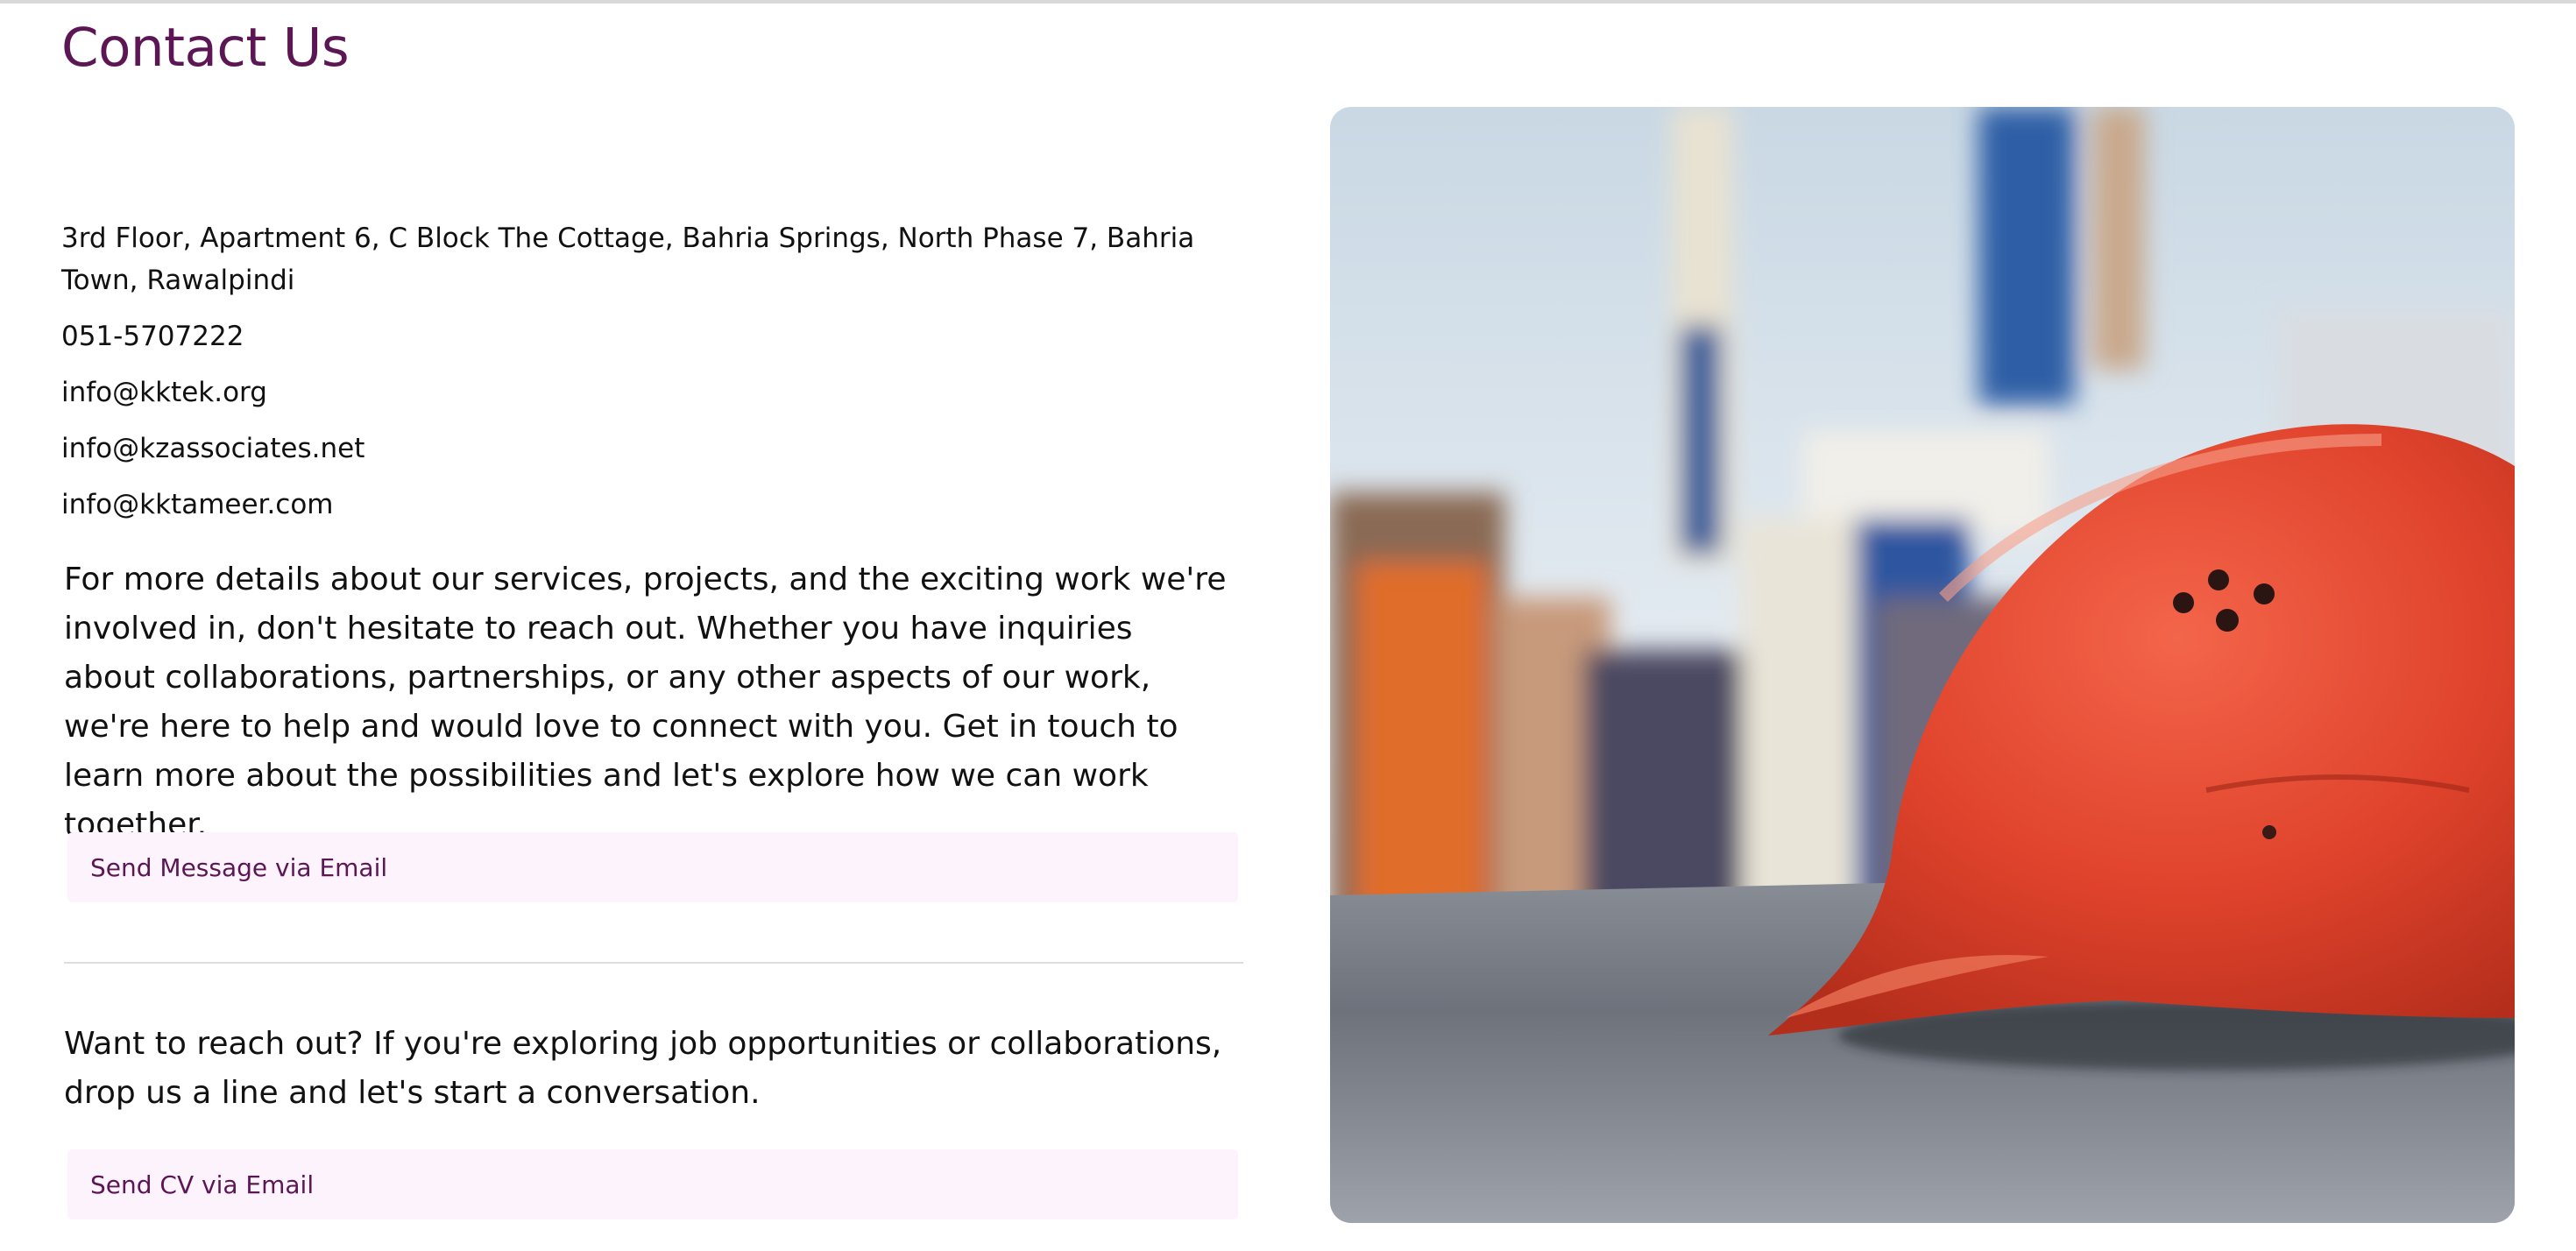  Describe the element at coordinates (639, 392) in the screenshot. I see `email-link-kktek: info@kktek.org` at that location.